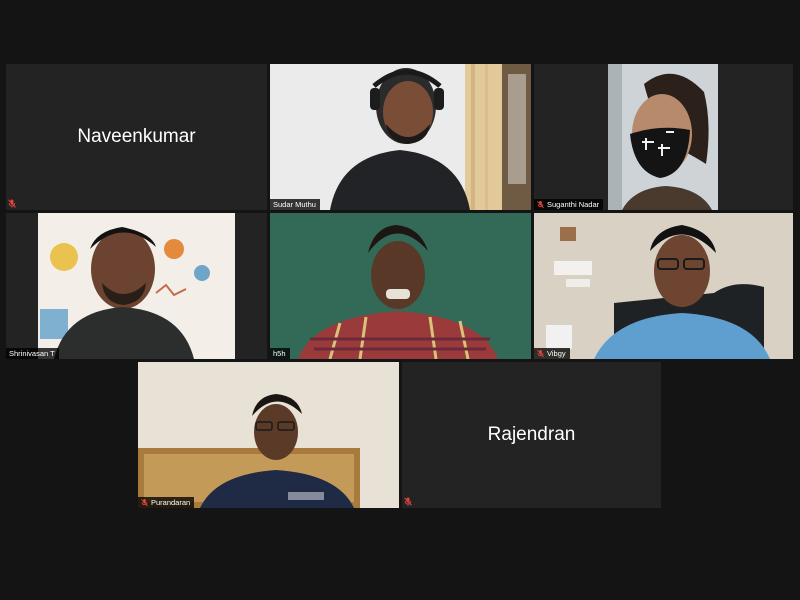 The image size is (800, 600). I want to click on participant-label: h5h, so click(280, 353).